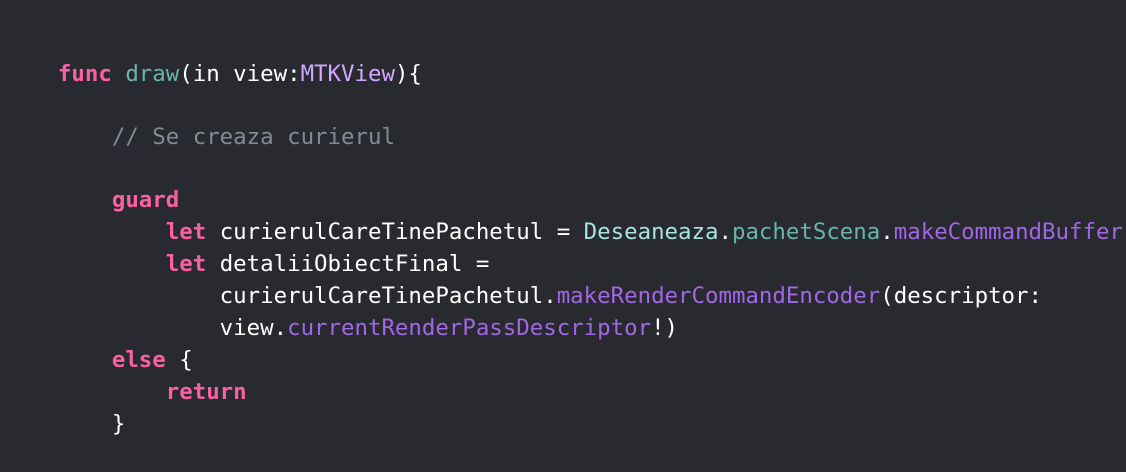  I want to click on code-line: }, so click(65, 406).